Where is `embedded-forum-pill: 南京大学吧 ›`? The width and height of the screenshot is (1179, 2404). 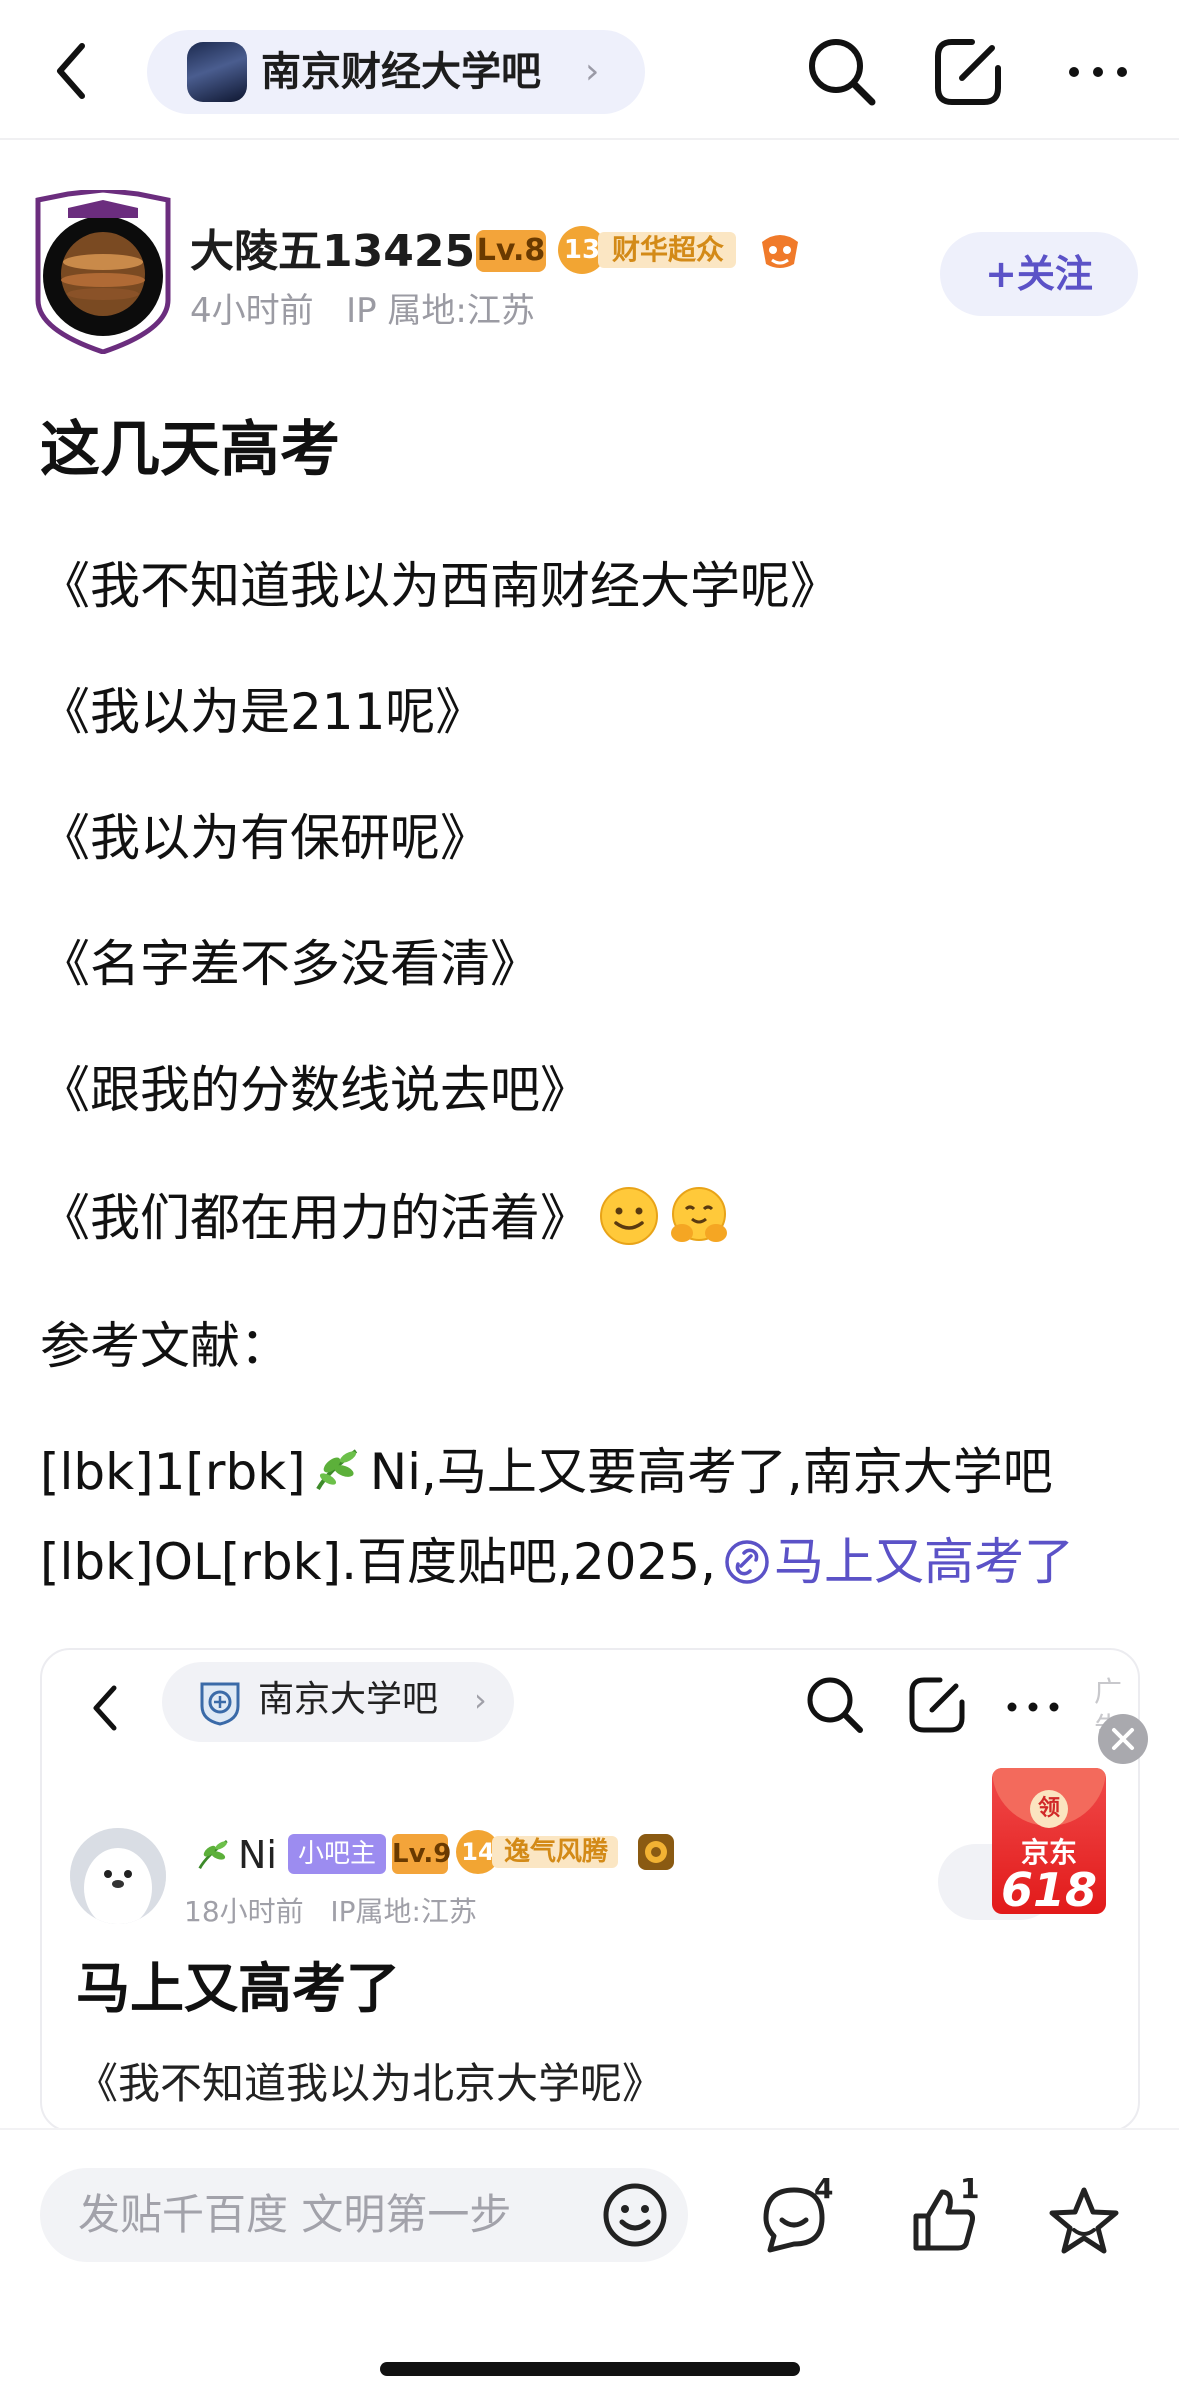 embedded-forum-pill: 南京大学吧 › is located at coordinates (338, 1702).